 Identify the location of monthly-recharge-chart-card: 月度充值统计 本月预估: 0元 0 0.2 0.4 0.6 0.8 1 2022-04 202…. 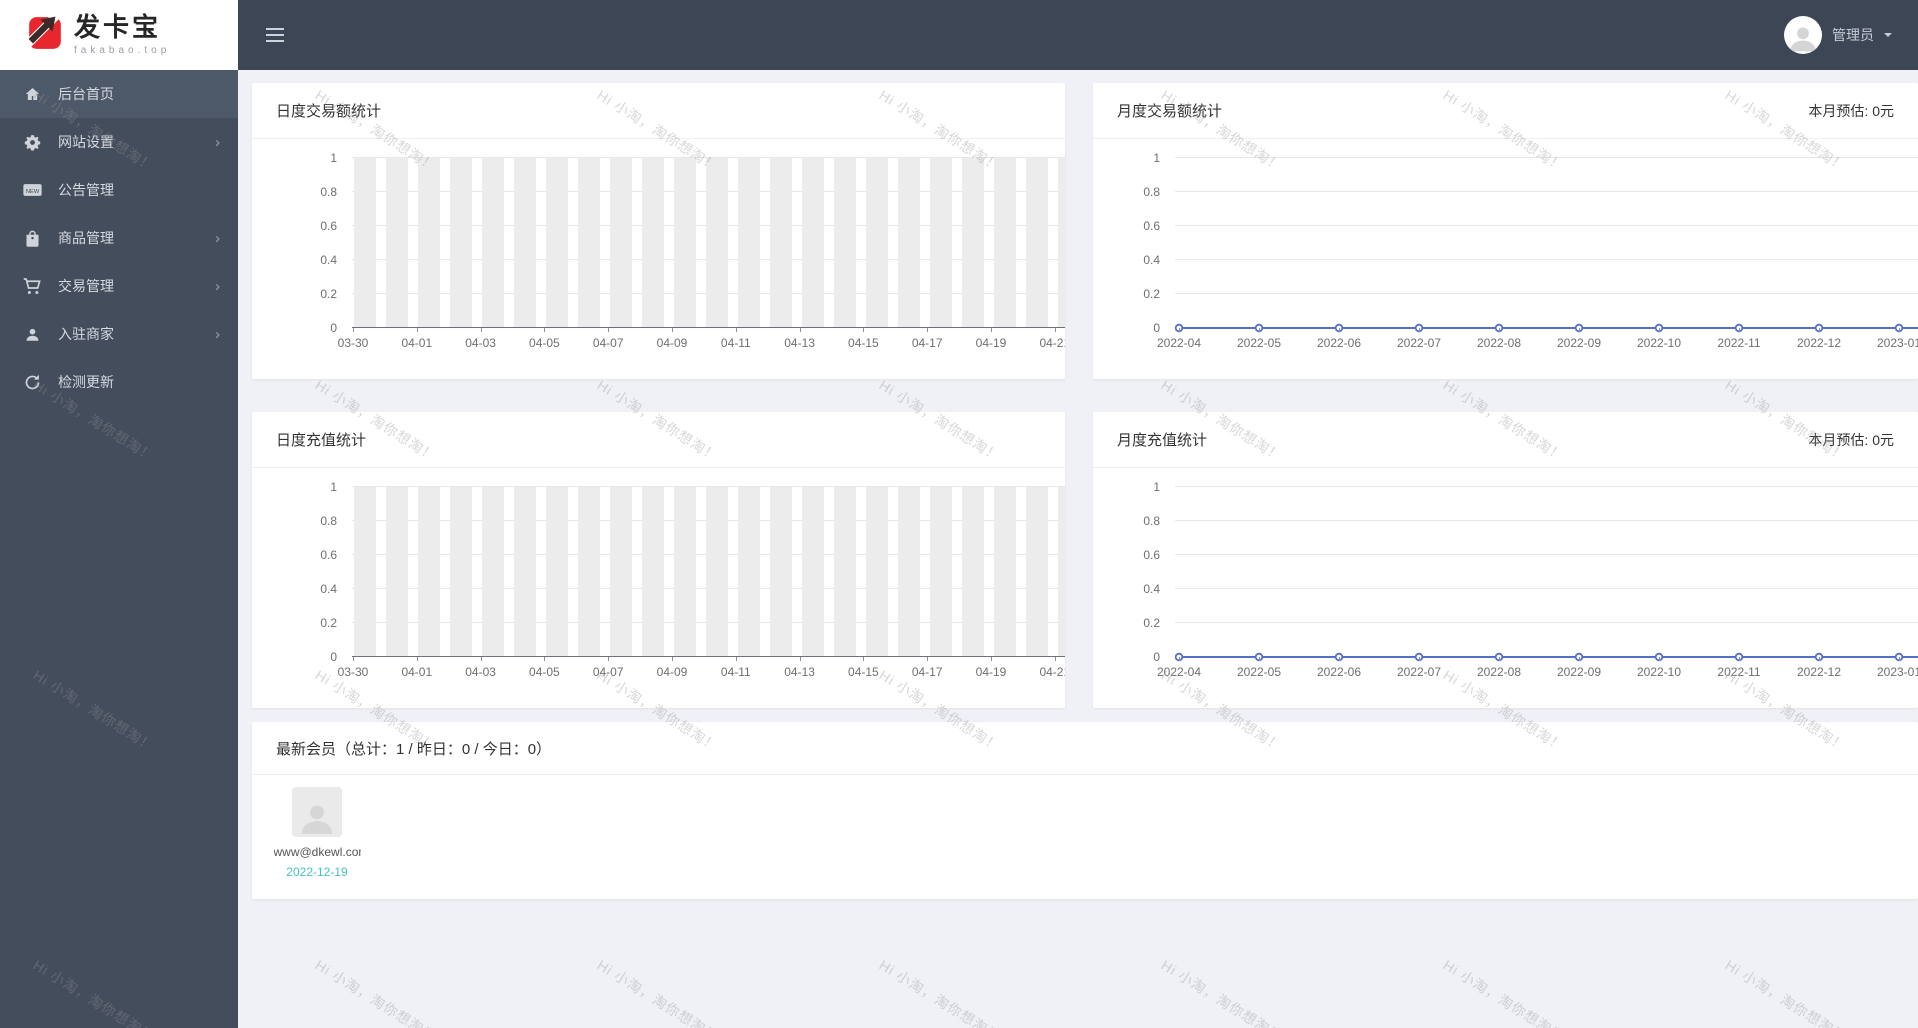
(1505, 560).